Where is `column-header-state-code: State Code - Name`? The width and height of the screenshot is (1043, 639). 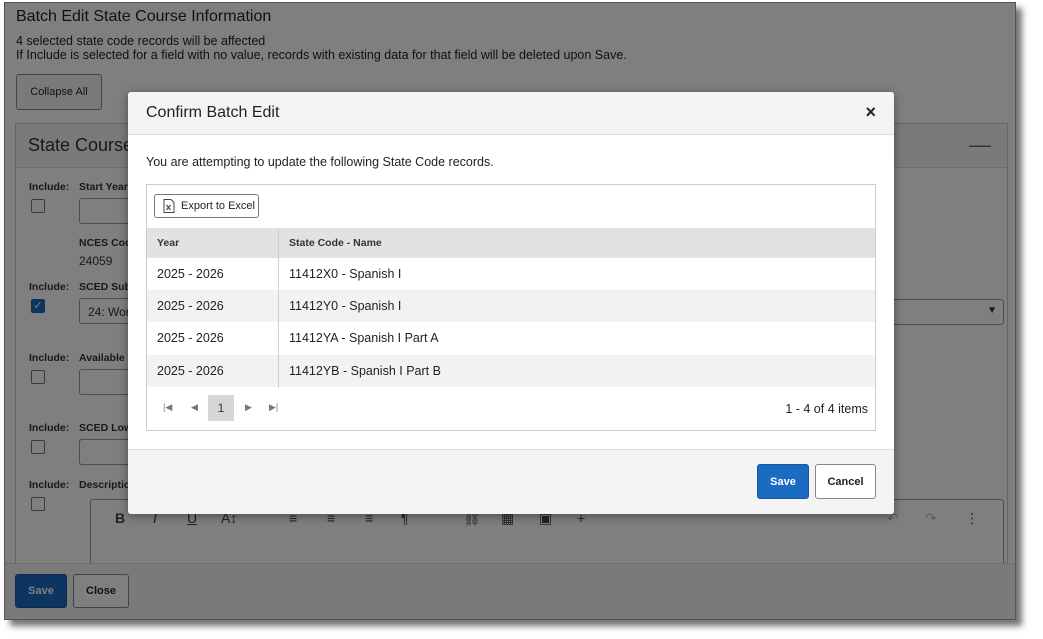
column-header-state-code: State Code - Name is located at coordinates (335, 243).